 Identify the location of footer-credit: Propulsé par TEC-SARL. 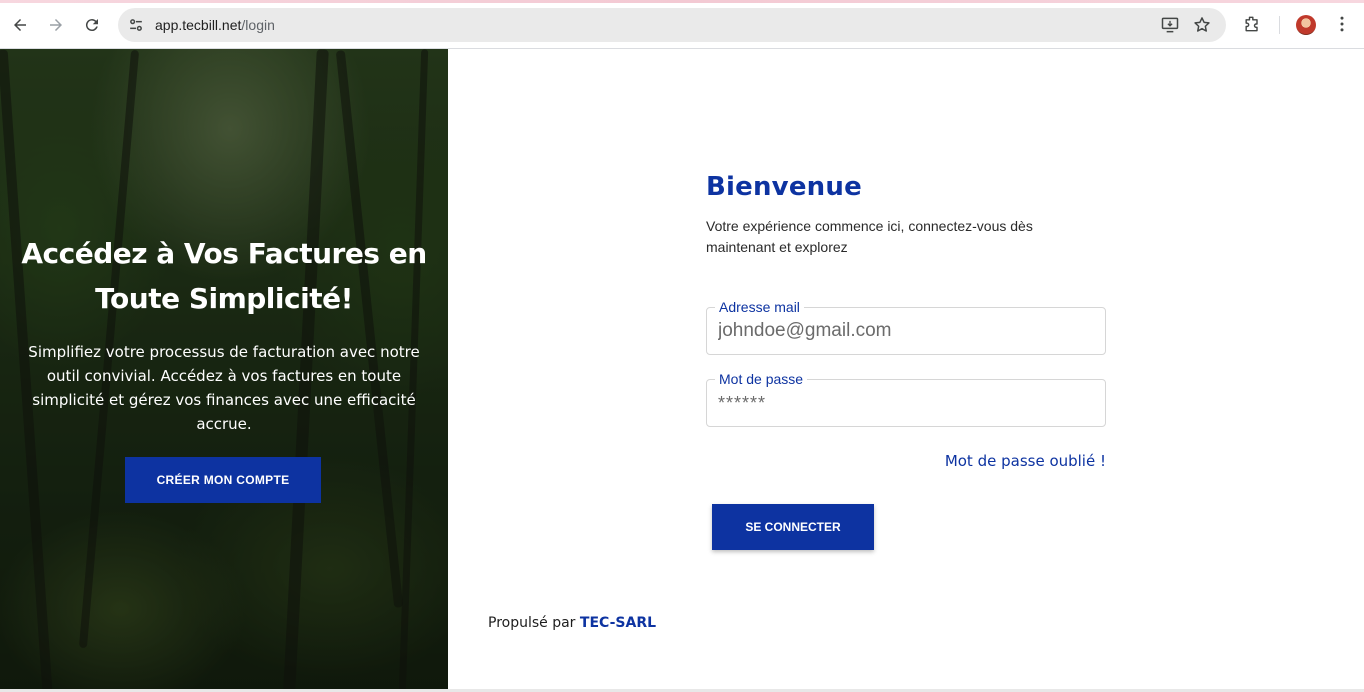
(572, 623).